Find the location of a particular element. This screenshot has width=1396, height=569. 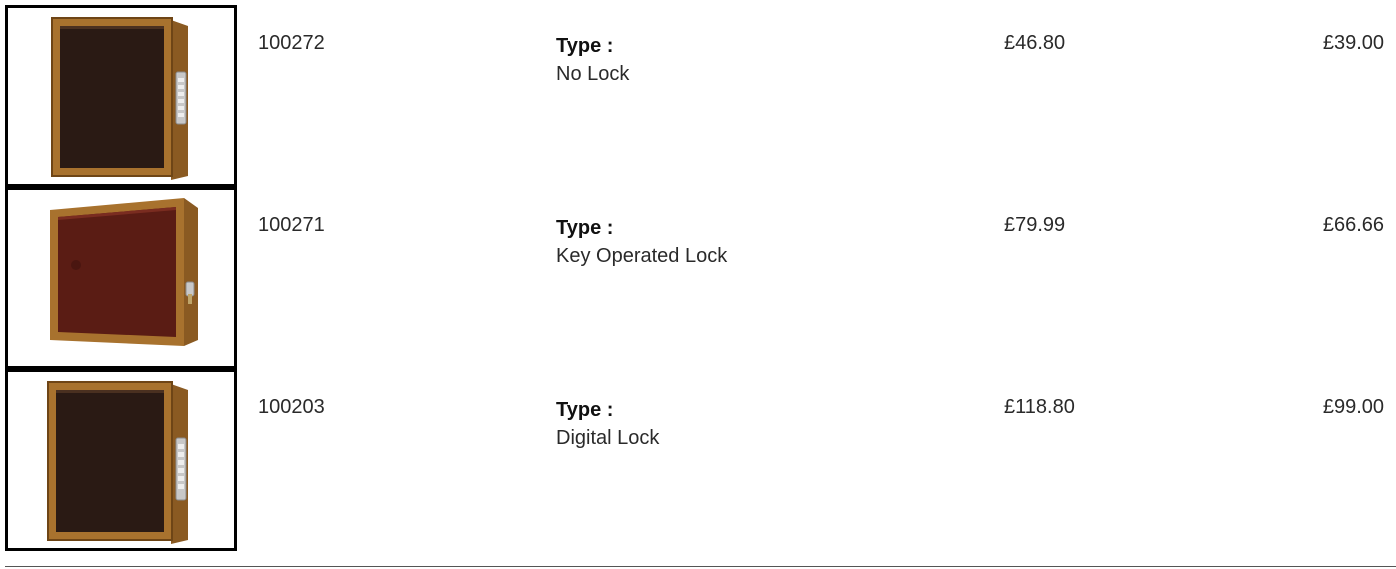

type-value: No Lock is located at coordinates (593, 74).